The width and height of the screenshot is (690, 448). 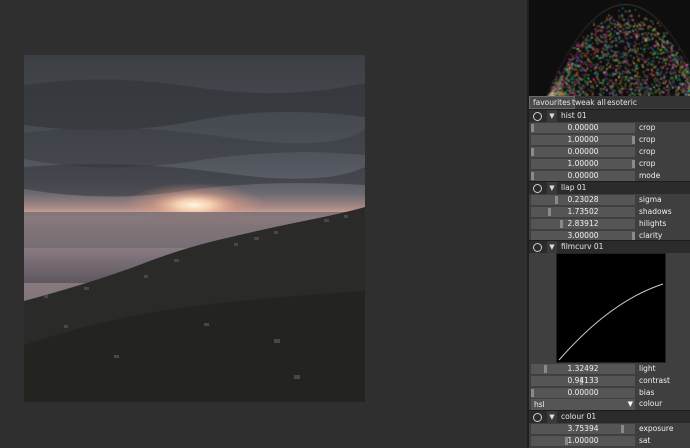 I want to click on param-label: shadows, so click(x=655, y=211).